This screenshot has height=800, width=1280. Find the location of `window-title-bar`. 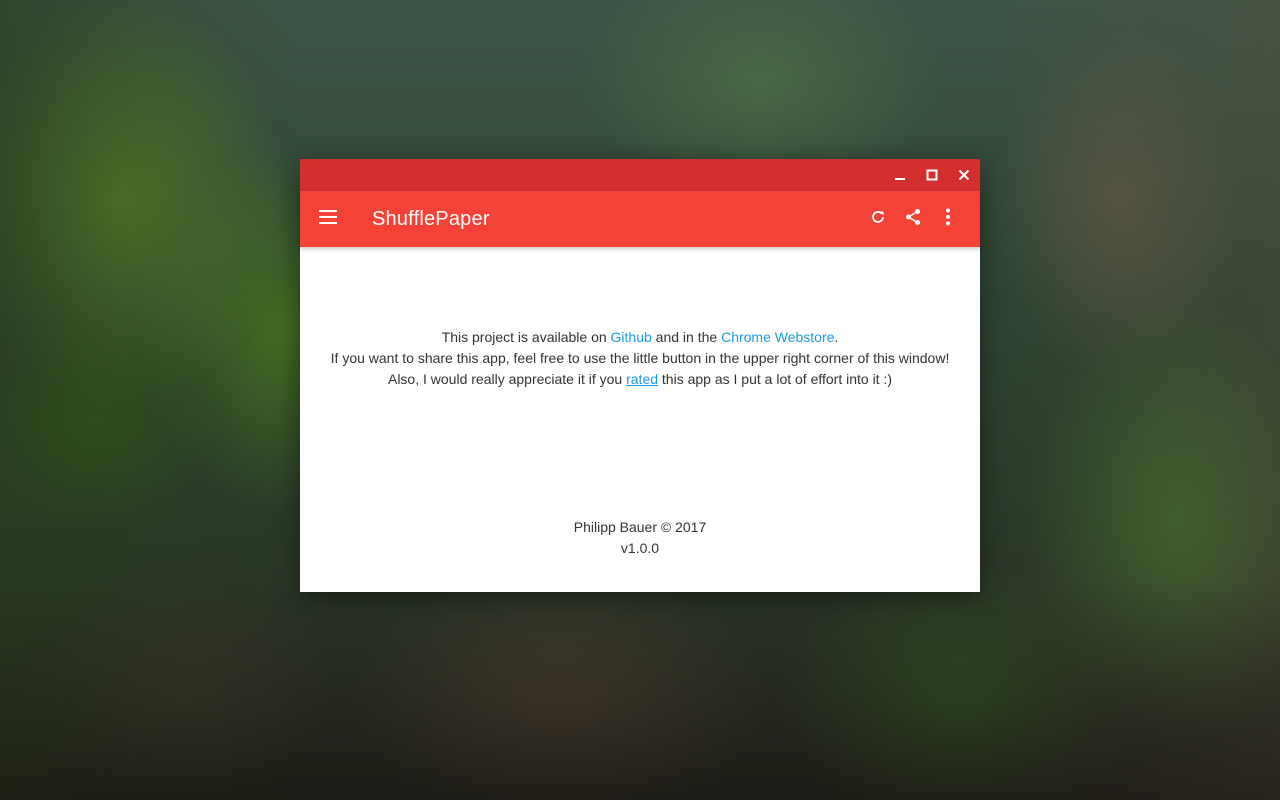

window-title-bar is located at coordinates (640, 175).